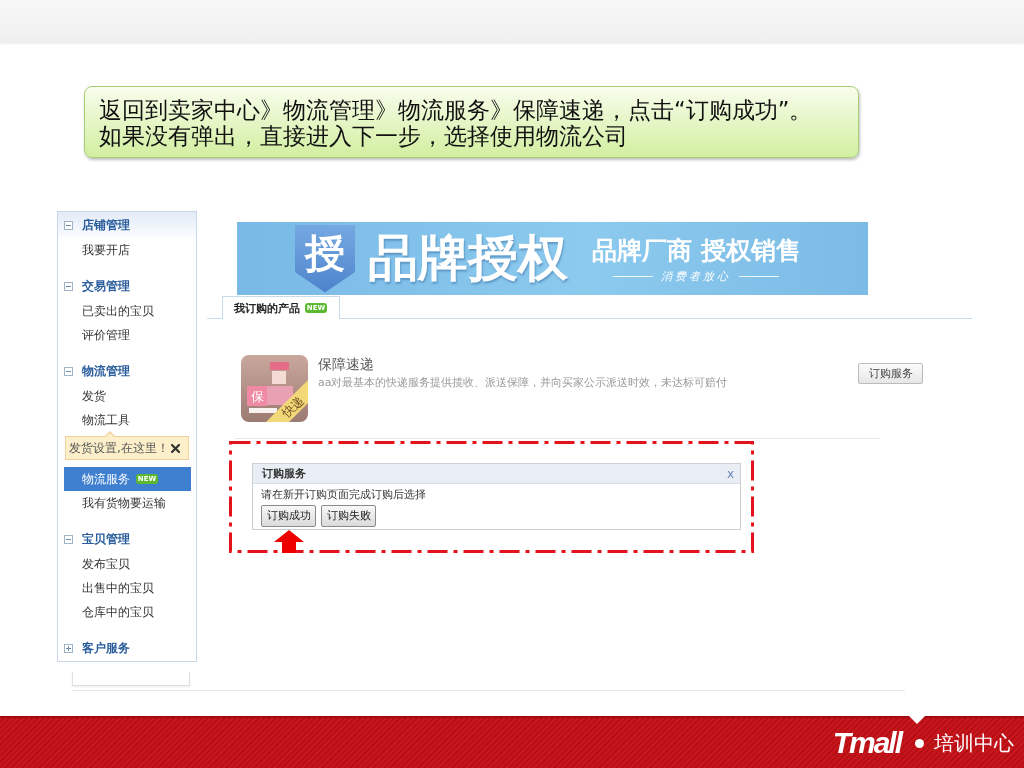 The height and width of the screenshot is (768, 1024). What do you see at coordinates (523, 382) in the screenshot?
I see `service-description: aa对最基本的快递服务提供揽收、派送保障，并向买家公示派送时效，未达标可赔付` at bounding box center [523, 382].